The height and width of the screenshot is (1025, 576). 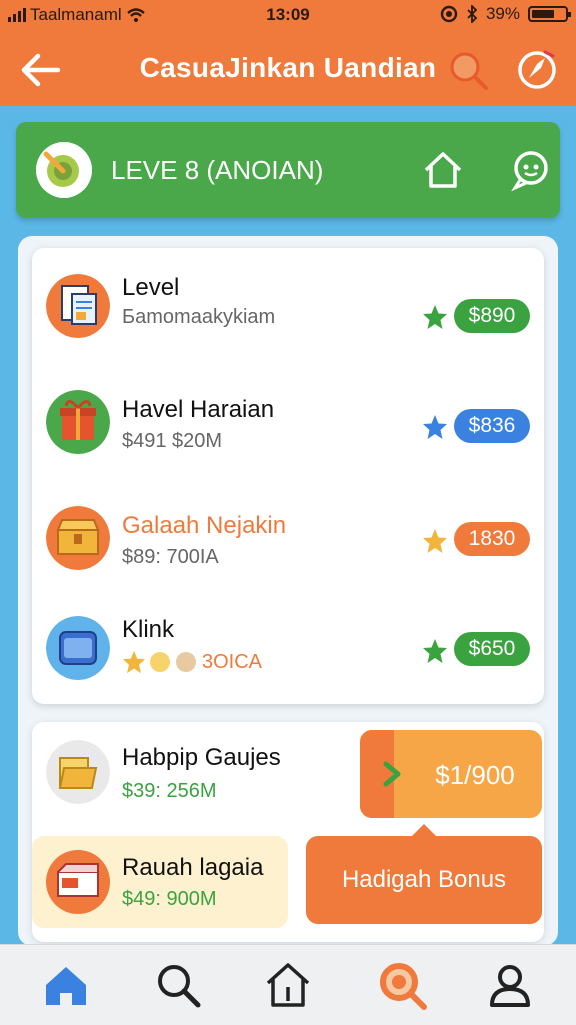 What do you see at coordinates (475, 775) in the screenshot?
I see `price-button-label: $1/900` at bounding box center [475, 775].